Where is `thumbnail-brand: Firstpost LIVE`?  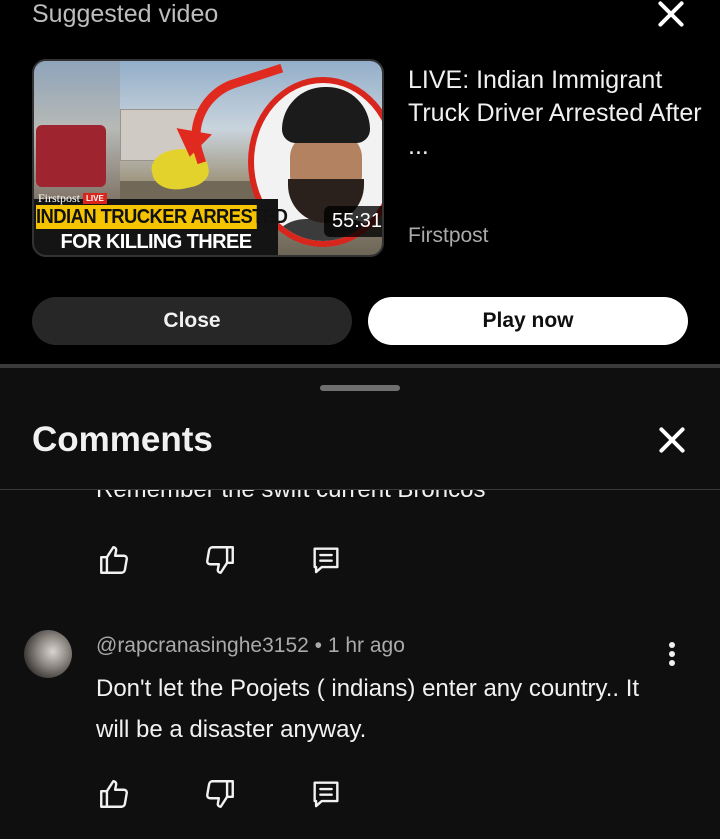 thumbnail-brand: Firstpost LIVE is located at coordinates (72, 198).